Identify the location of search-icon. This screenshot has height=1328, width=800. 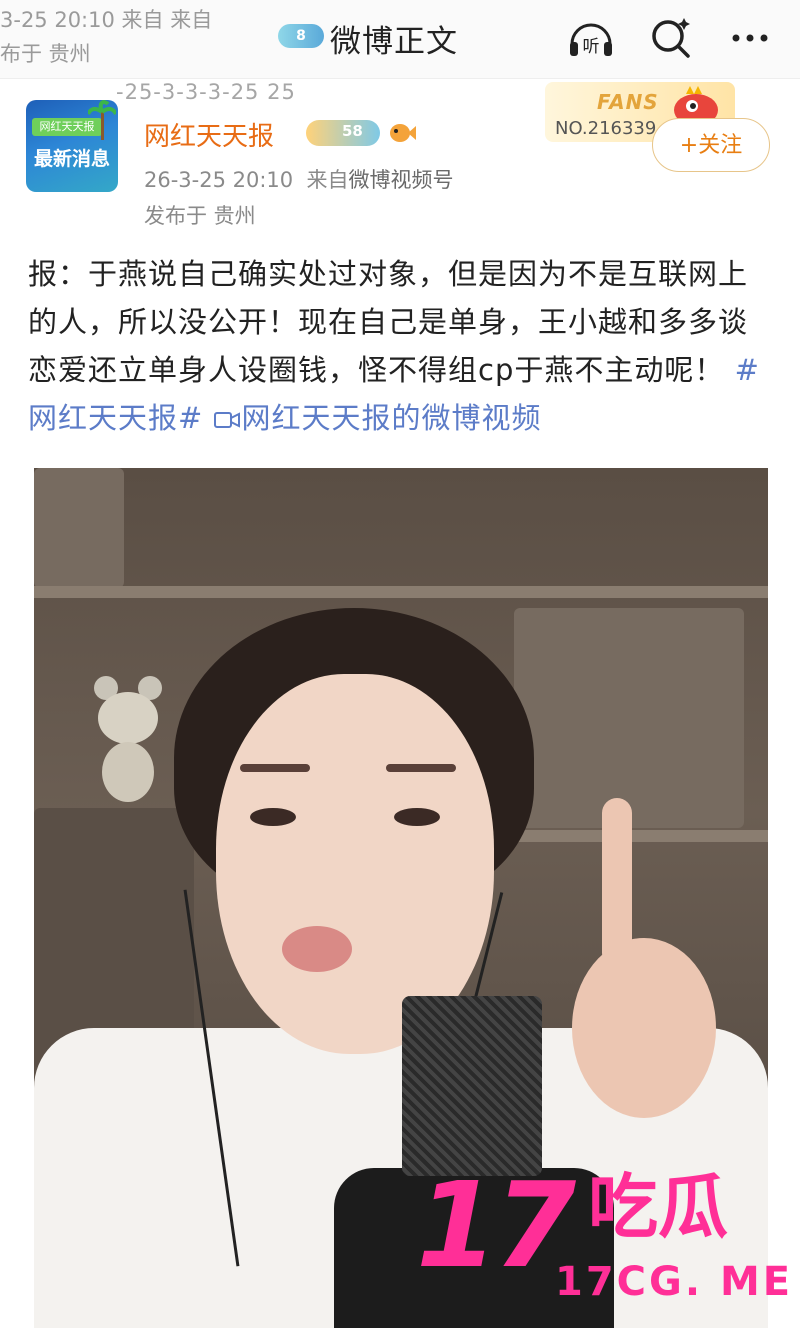
(671, 38).